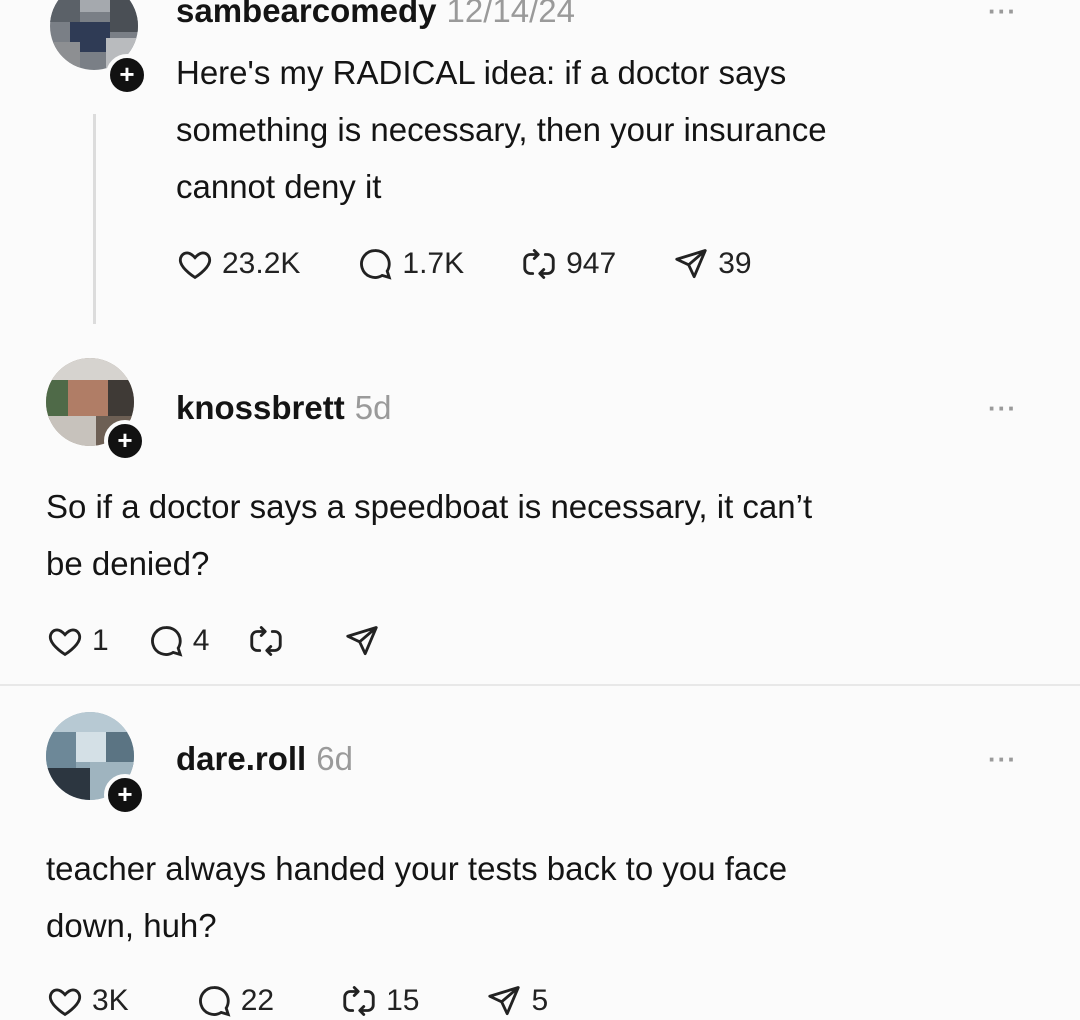 The width and height of the screenshot is (1080, 1020). I want to click on repost-button: 947, so click(568, 264).